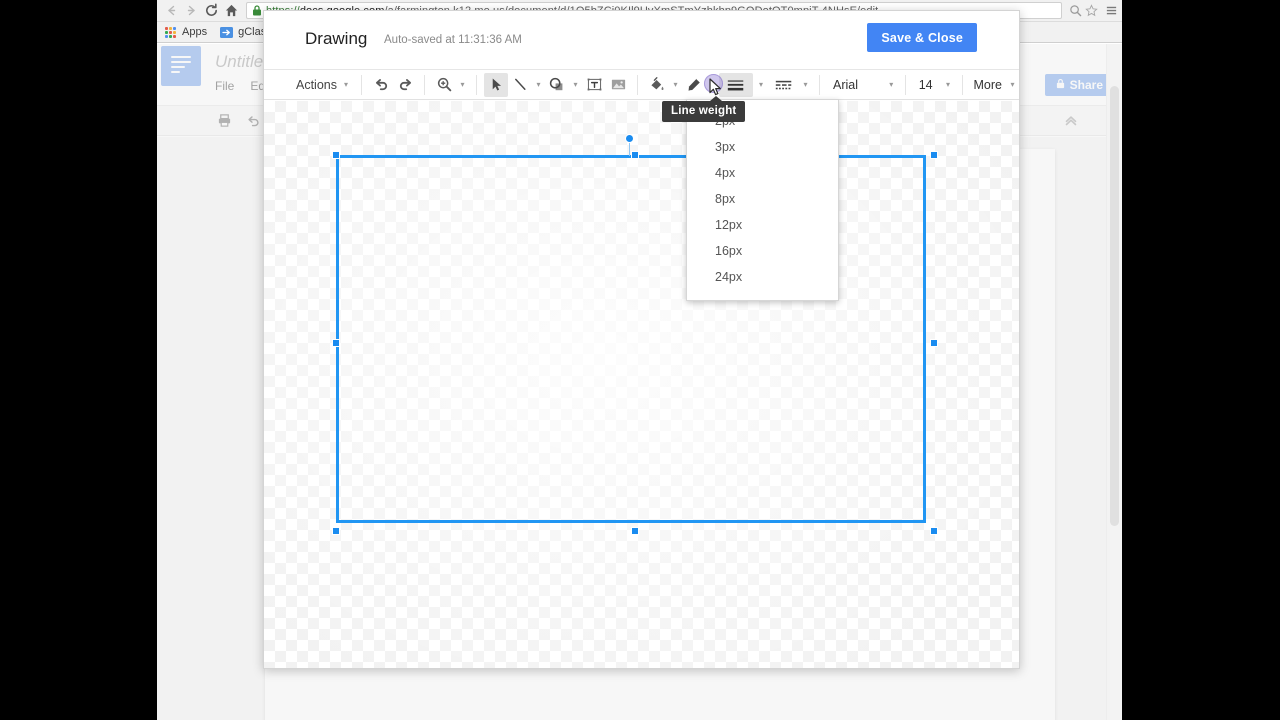 The height and width of the screenshot is (720, 1280). Describe the element at coordinates (538, 85) in the screenshot. I see `line-tool-caret-down-icon: ▾` at that location.